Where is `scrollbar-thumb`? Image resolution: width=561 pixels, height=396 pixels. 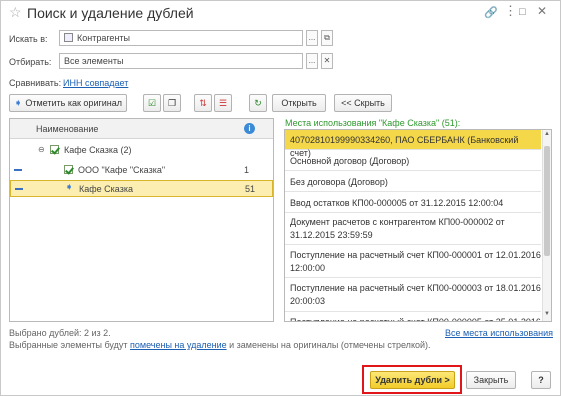 scrollbar-thumb is located at coordinates (547, 201).